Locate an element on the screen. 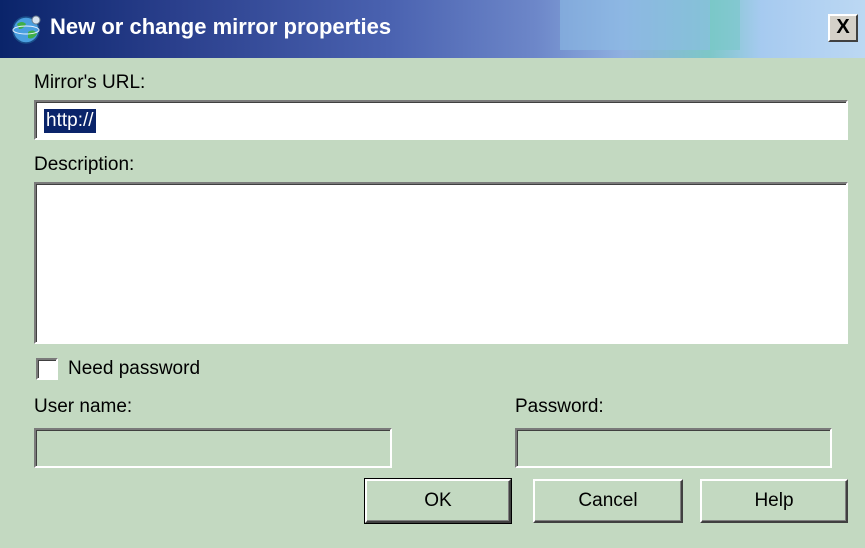 The width and height of the screenshot is (865, 548). url-label: Mirror's URL: is located at coordinates (90, 82).